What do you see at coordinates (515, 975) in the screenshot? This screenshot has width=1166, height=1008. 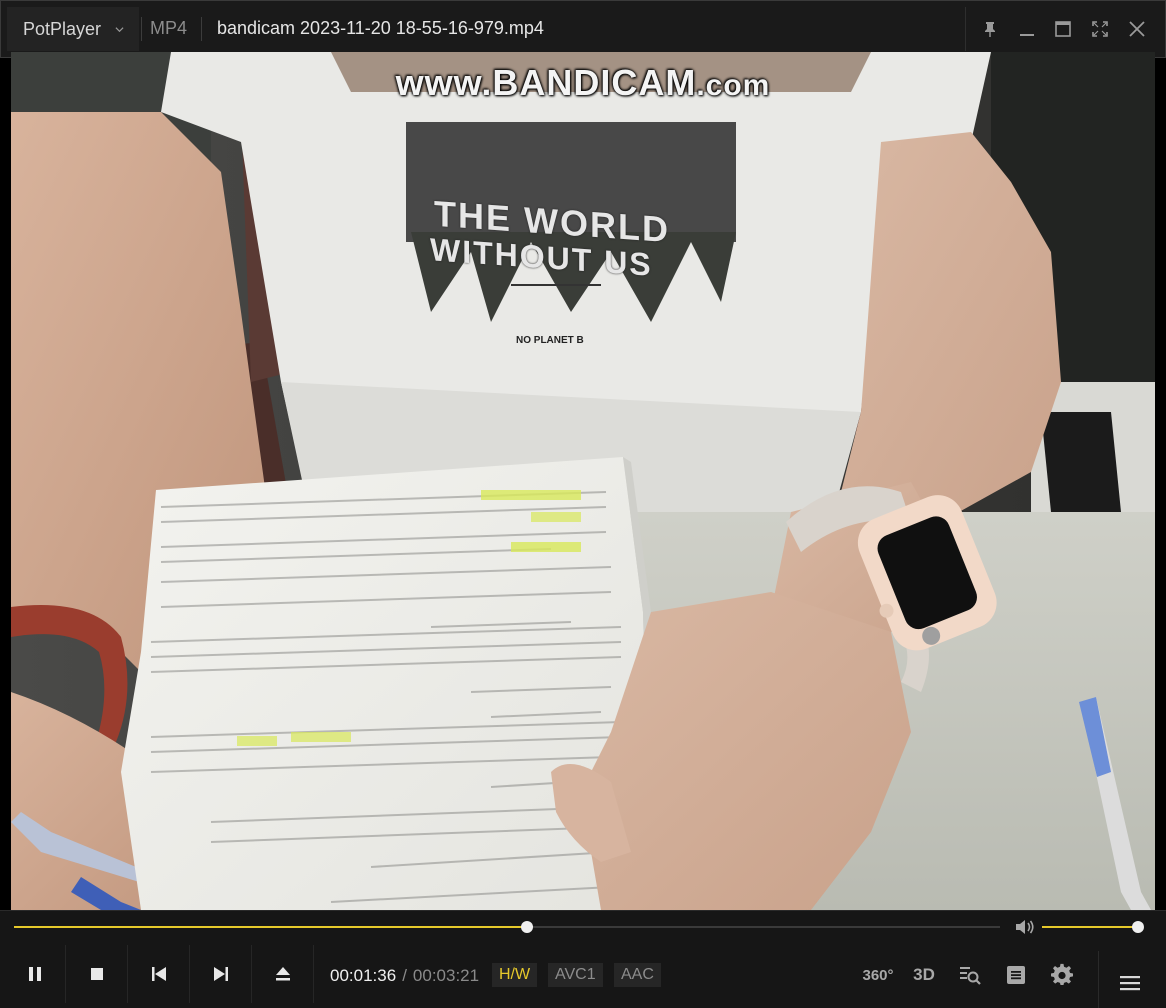 I see `hw-decode-tag: H/W` at bounding box center [515, 975].